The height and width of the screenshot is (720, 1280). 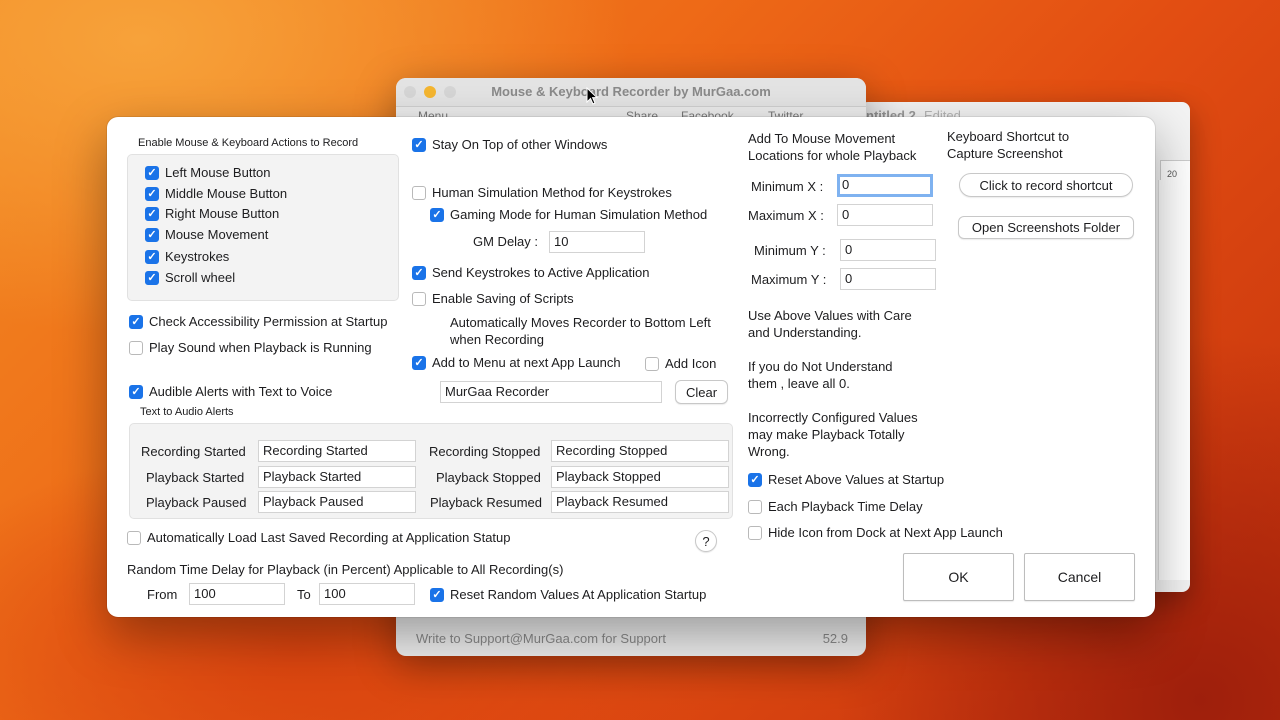 I want to click on checkbox-scroll-wheel: Scroll wheel, so click(x=190, y=277).